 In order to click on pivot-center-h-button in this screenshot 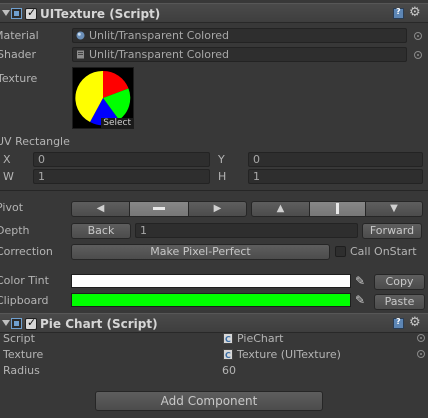, I will do `click(159, 209)`.